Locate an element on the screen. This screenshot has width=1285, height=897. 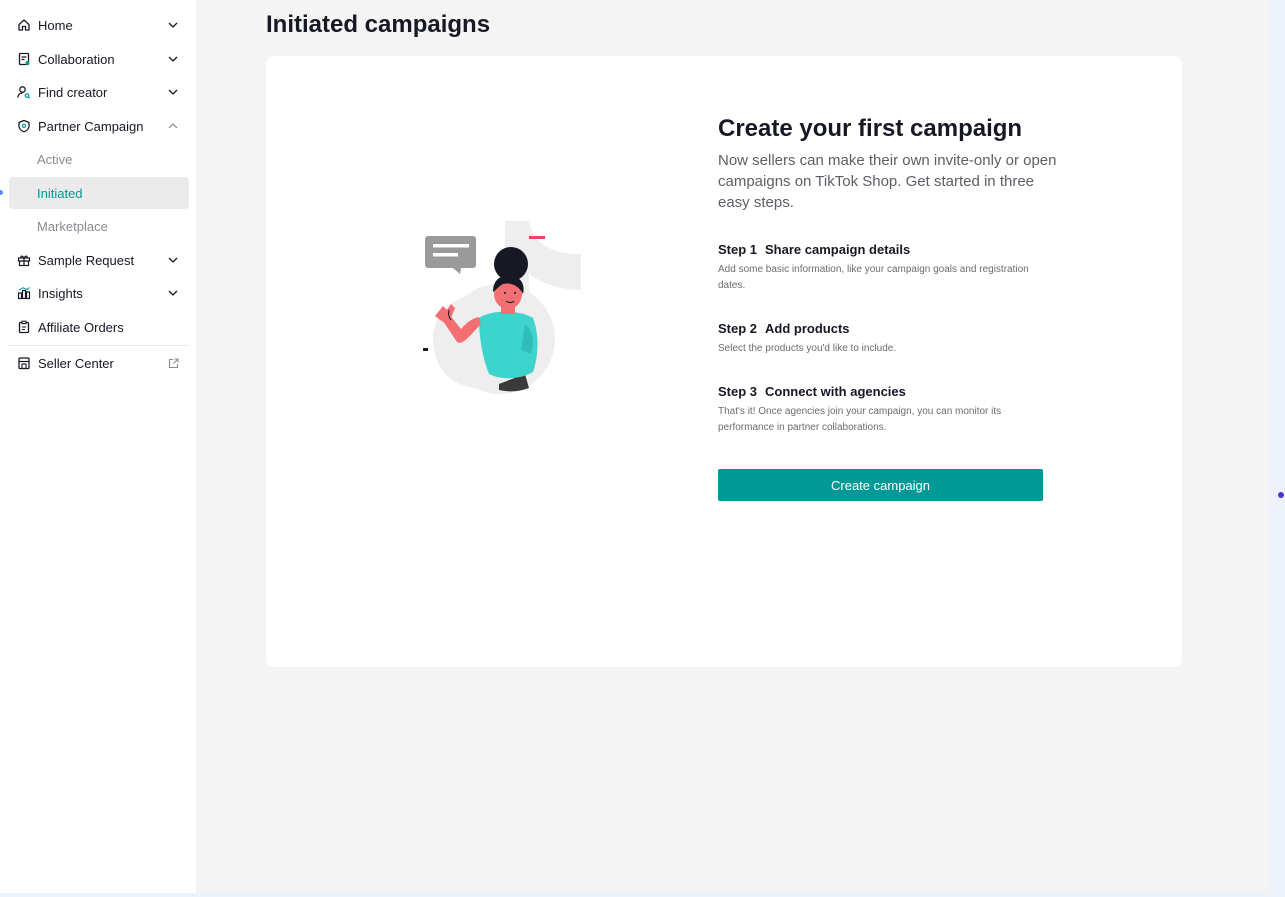
create-campaign-button: Create campaign is located at coordinates (880, 485).